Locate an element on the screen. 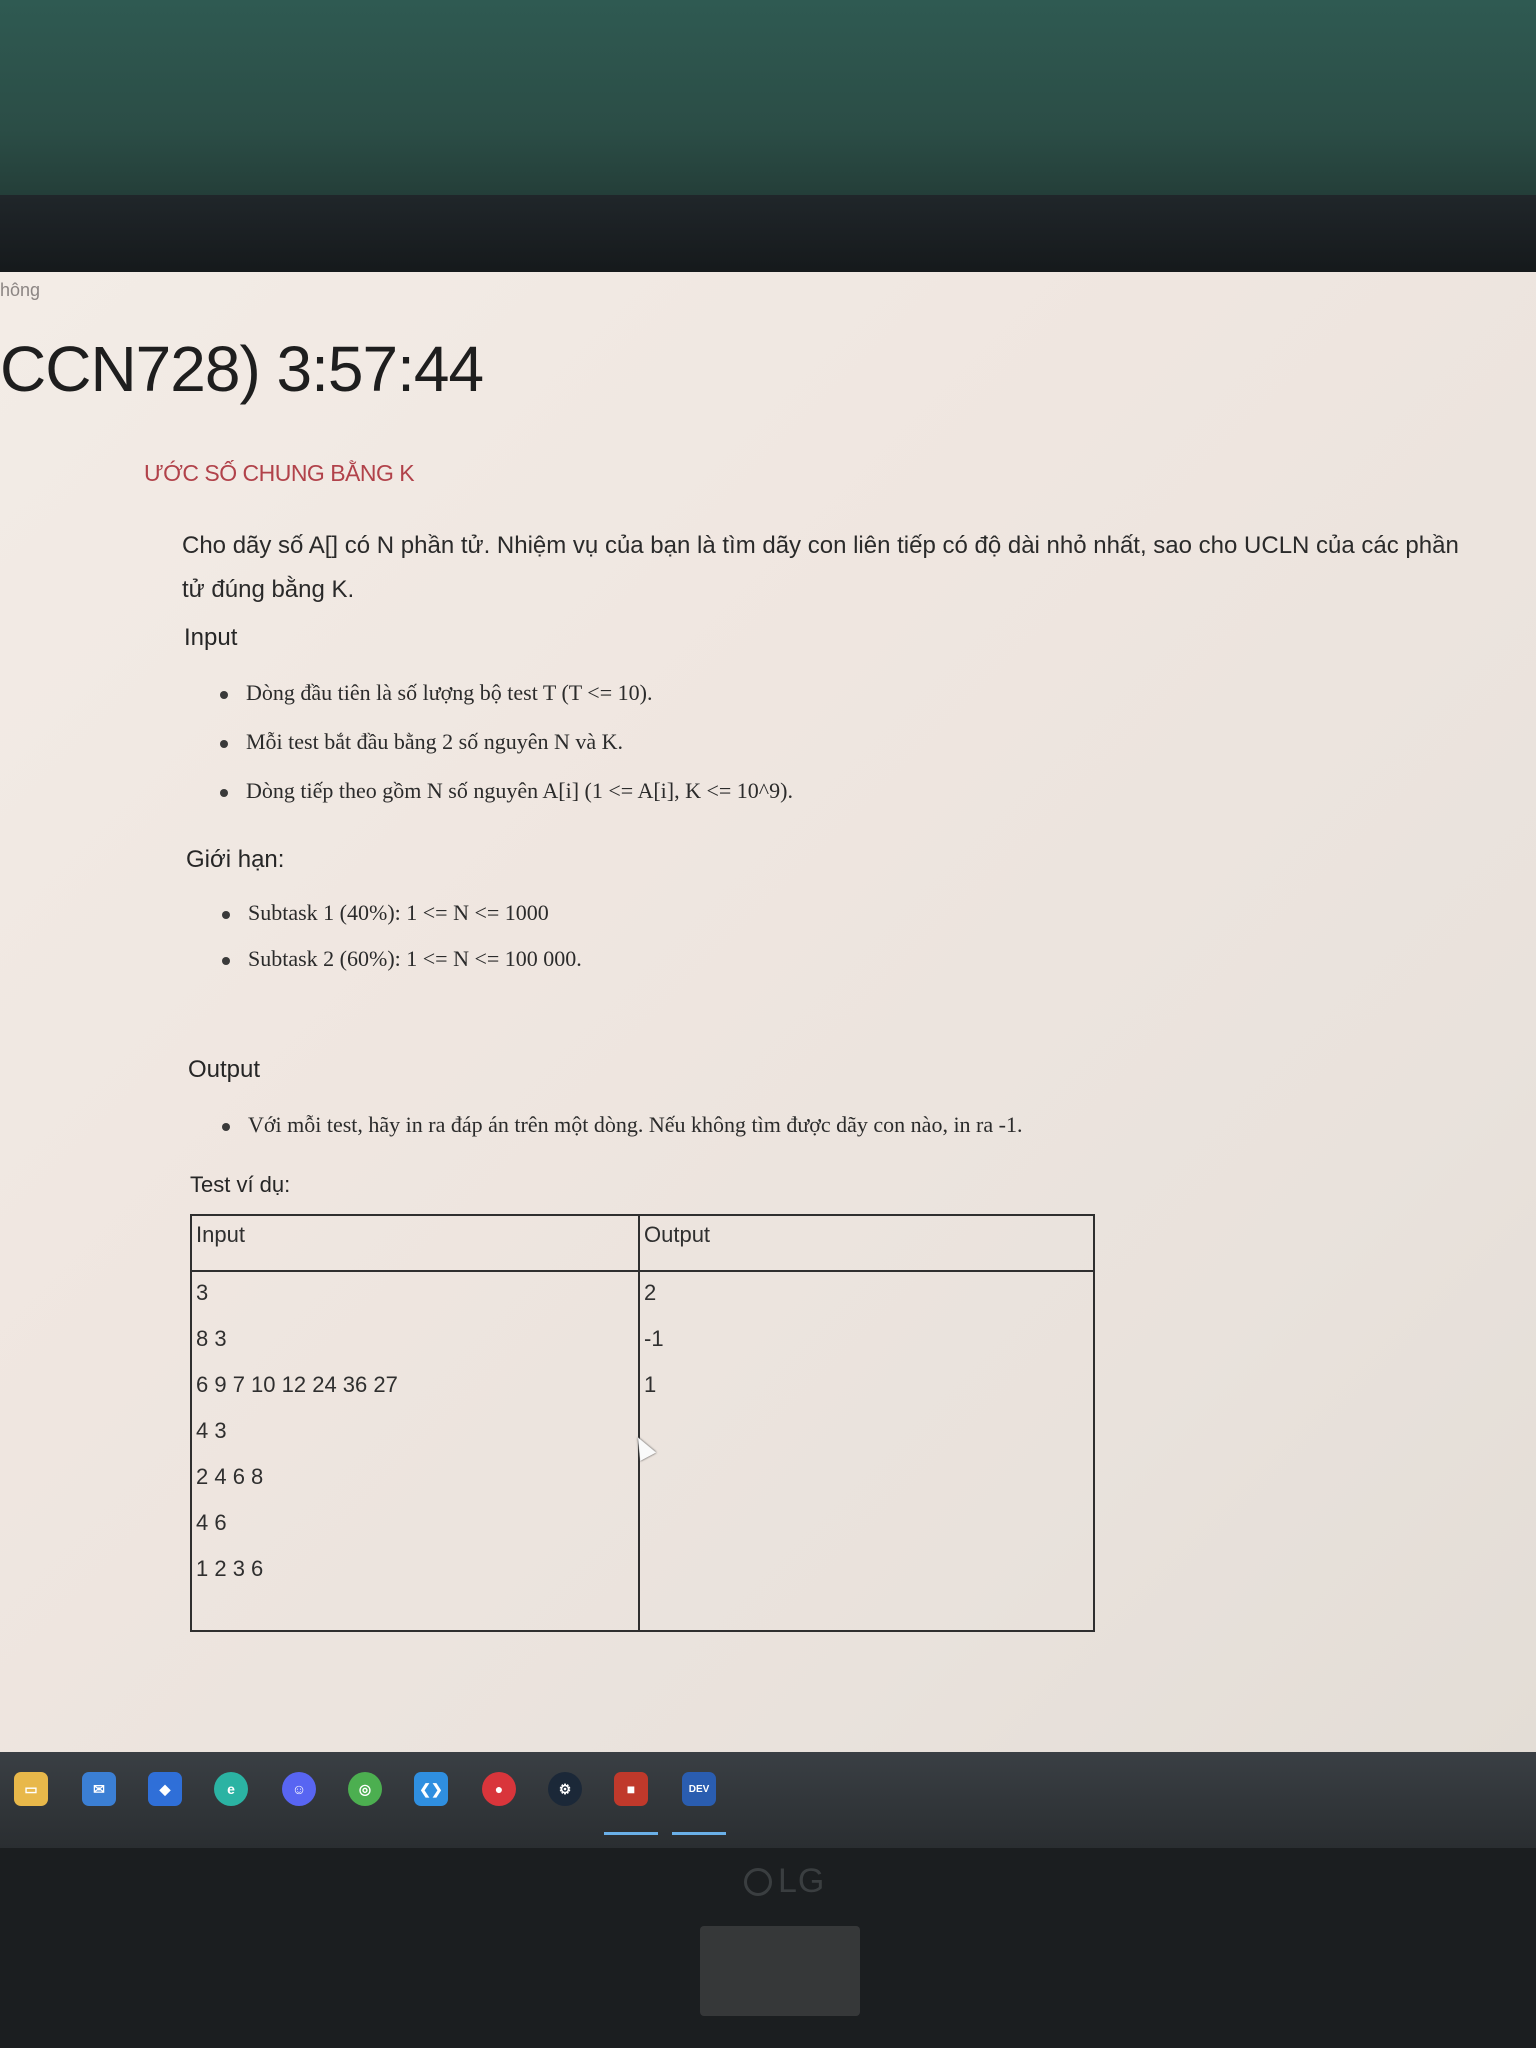 The height and width of the screenshot is (2048, 1536). monitor-brand-logo: LG is located at coordinates (784, 1881).